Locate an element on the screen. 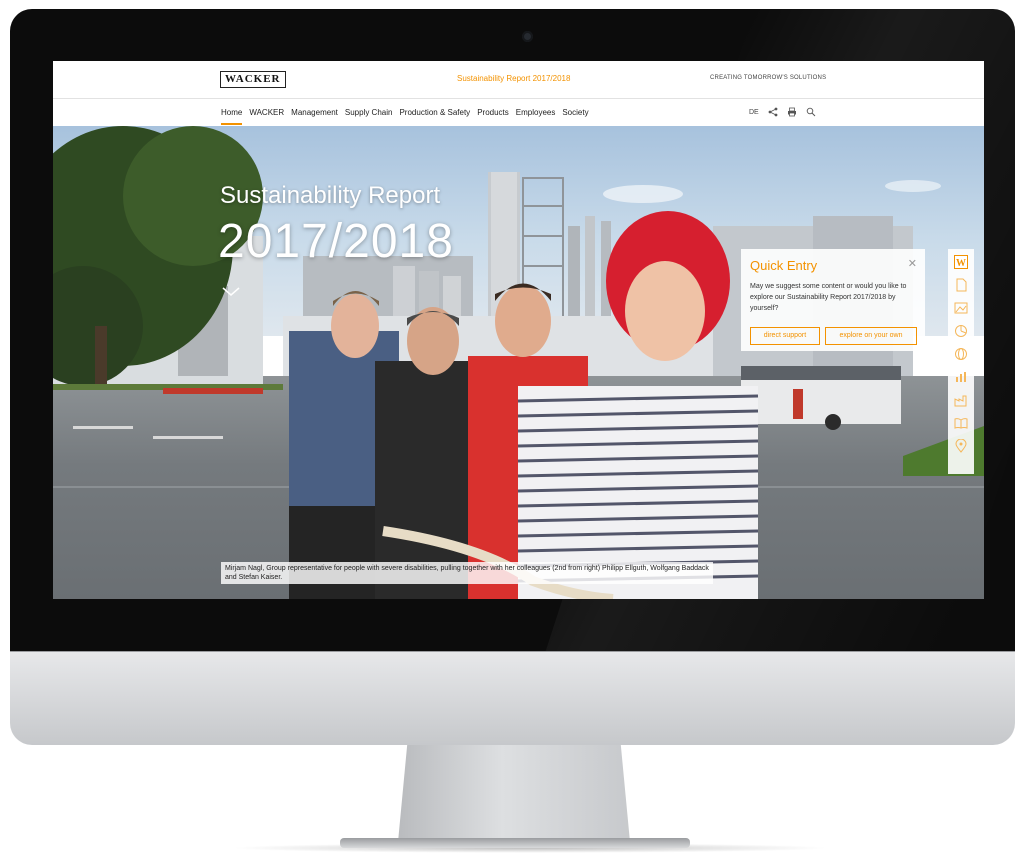  svg-text: W is located at coordinates (961, 263).